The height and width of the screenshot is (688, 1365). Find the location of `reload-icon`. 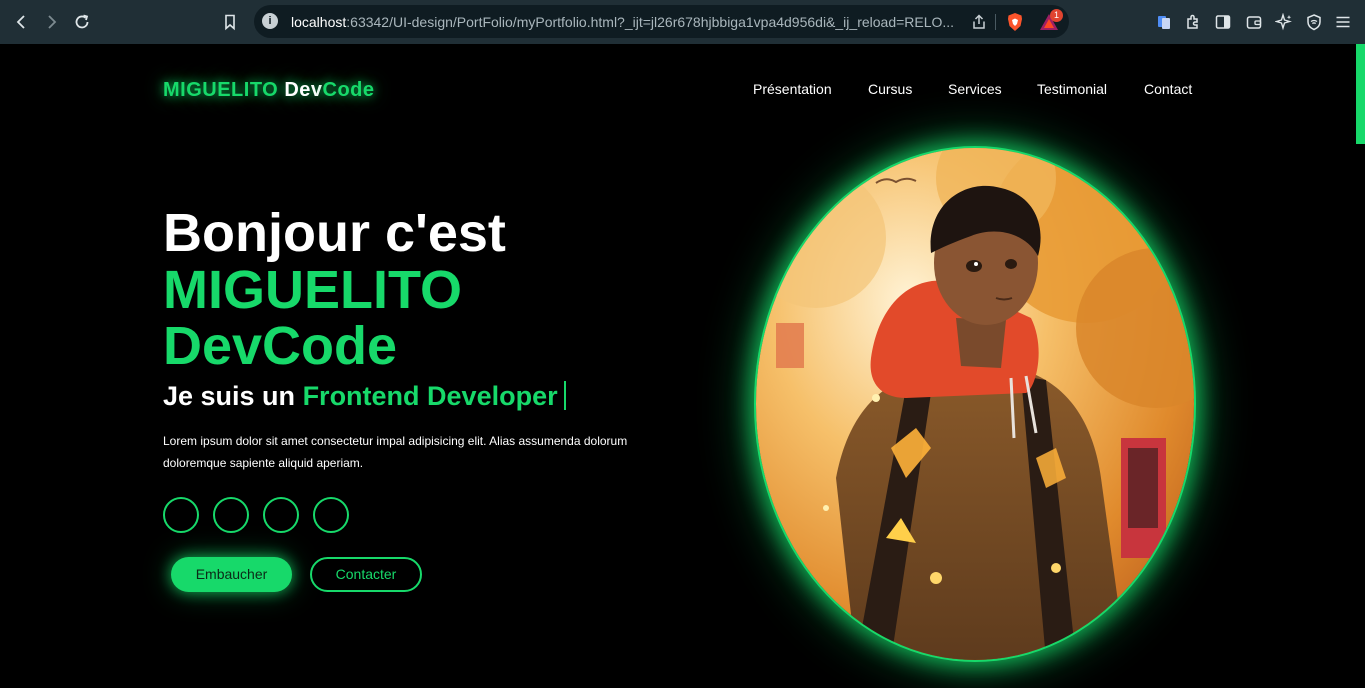

reload-icon is located at coordinates (82, 22).